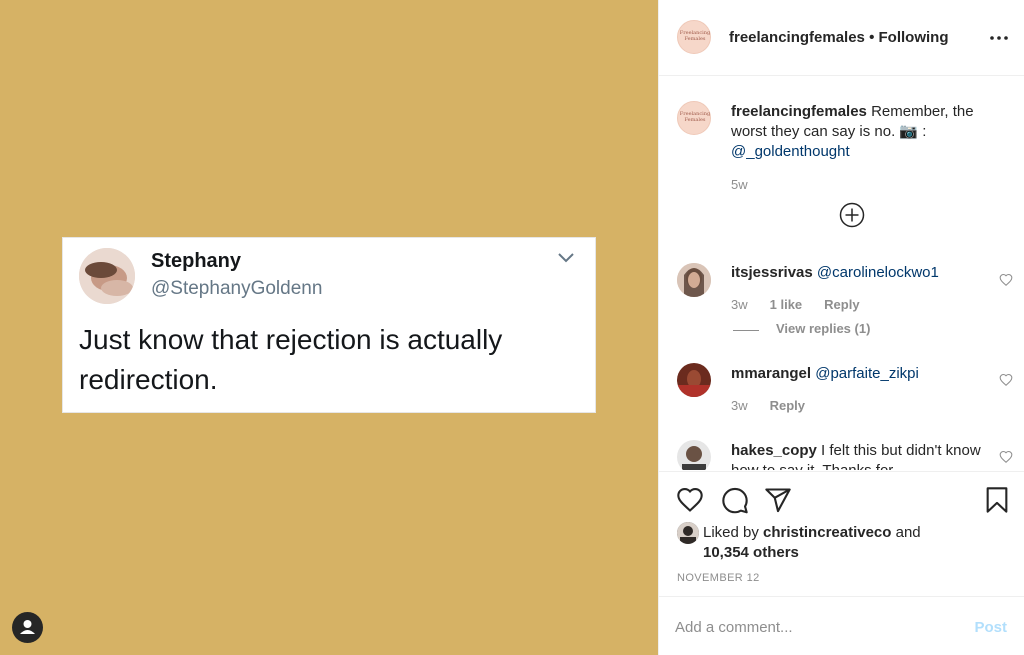 The width and height of the screenshot is (1024, 655). What do you see at coordinates (751, 552) in the screenshot?
I see `likes-count: 10,354 others` at bounding box center [751, 552].